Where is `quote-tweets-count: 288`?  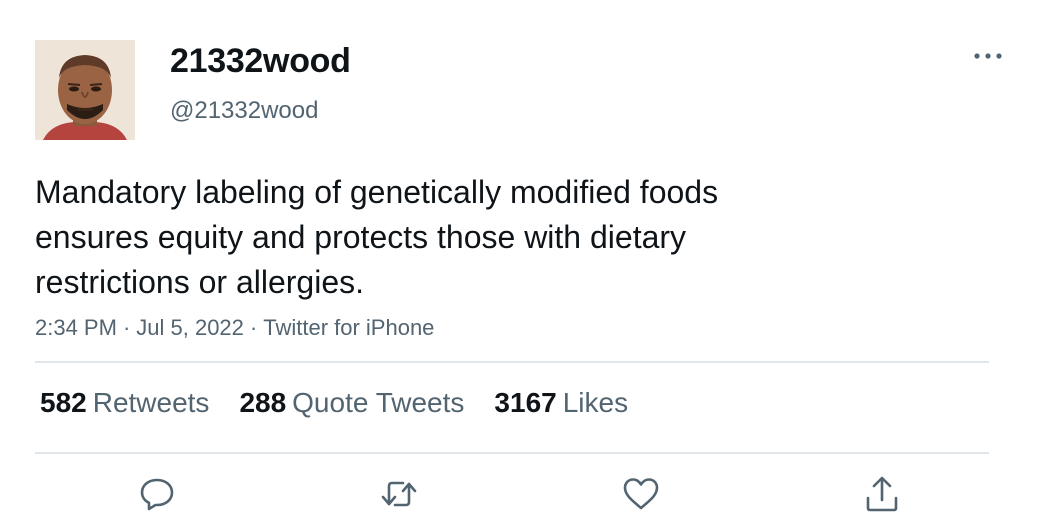
quote-tweets-count: 288 is located at coordinates (263, 402).